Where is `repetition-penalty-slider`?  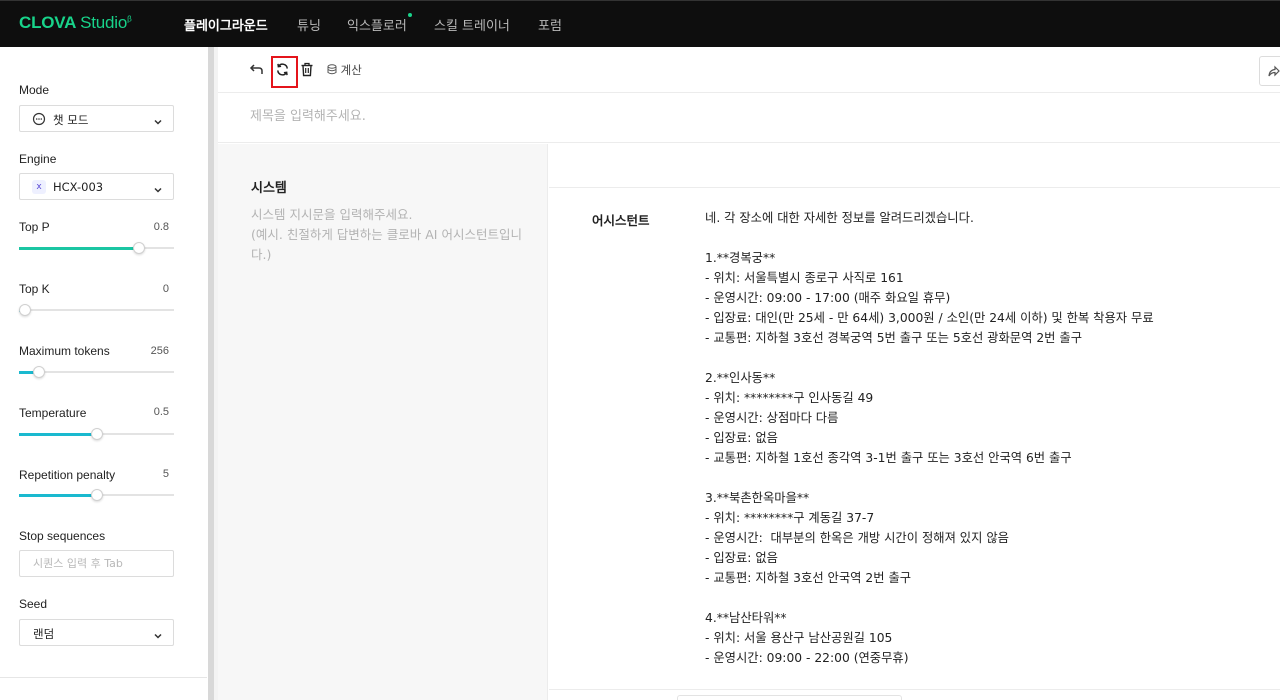 repetition-penalty-slider is located at coordinates (96, 495).